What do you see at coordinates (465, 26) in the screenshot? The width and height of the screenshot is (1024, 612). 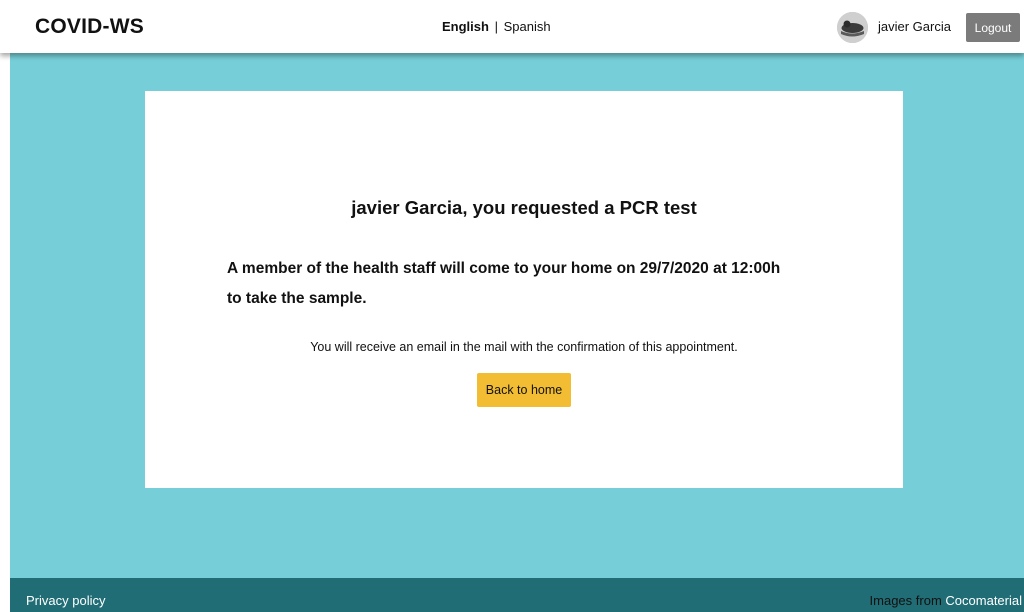 I see `language-english: English` at bounding box center [465, 26].